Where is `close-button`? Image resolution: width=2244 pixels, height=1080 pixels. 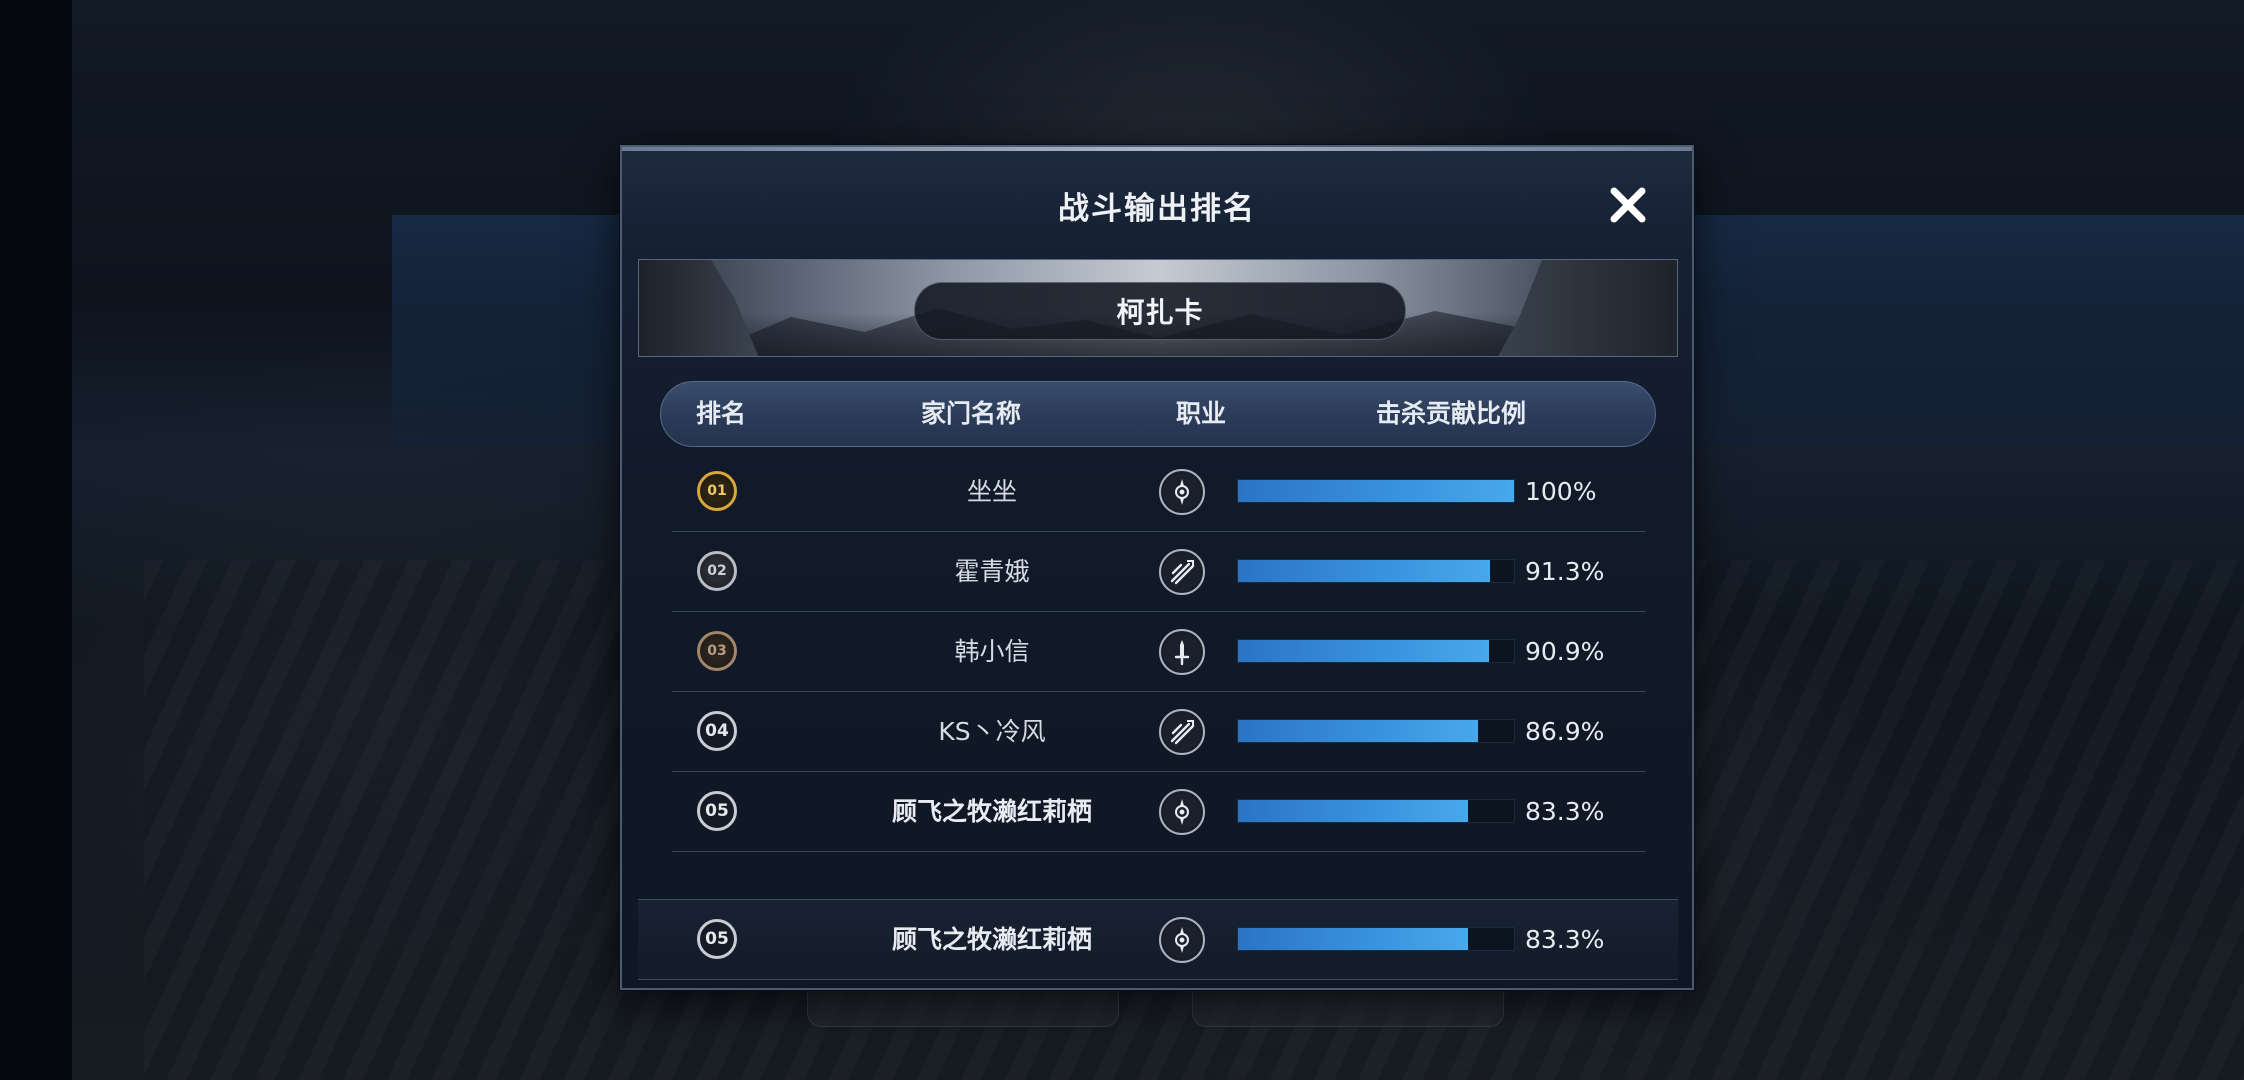 close-button is located at coordinates (1628, 205).